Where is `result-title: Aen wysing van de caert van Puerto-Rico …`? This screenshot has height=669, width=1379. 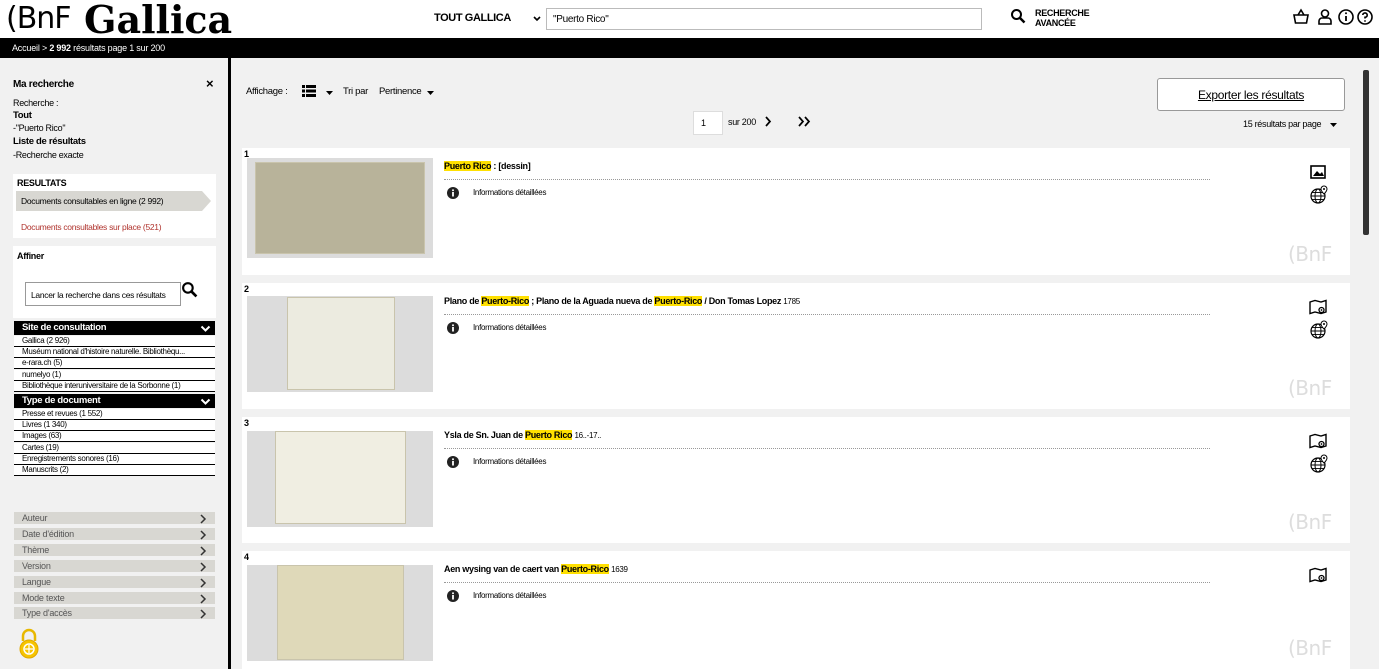
result-title: Aen wysing van de caert van Puerto-Rico … is located at coordinates (536, 569).